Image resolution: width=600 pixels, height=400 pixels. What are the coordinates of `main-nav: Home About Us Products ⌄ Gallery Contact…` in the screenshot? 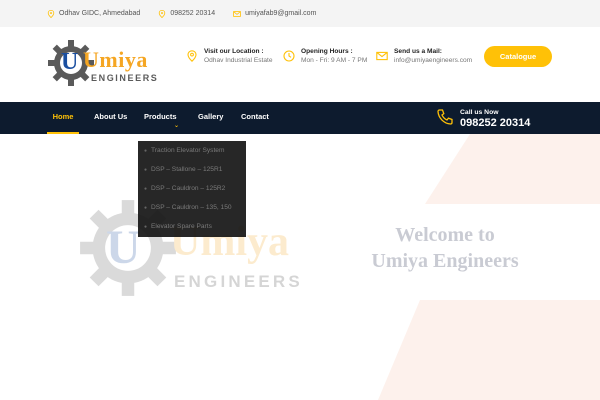 It's located at (300, 118).